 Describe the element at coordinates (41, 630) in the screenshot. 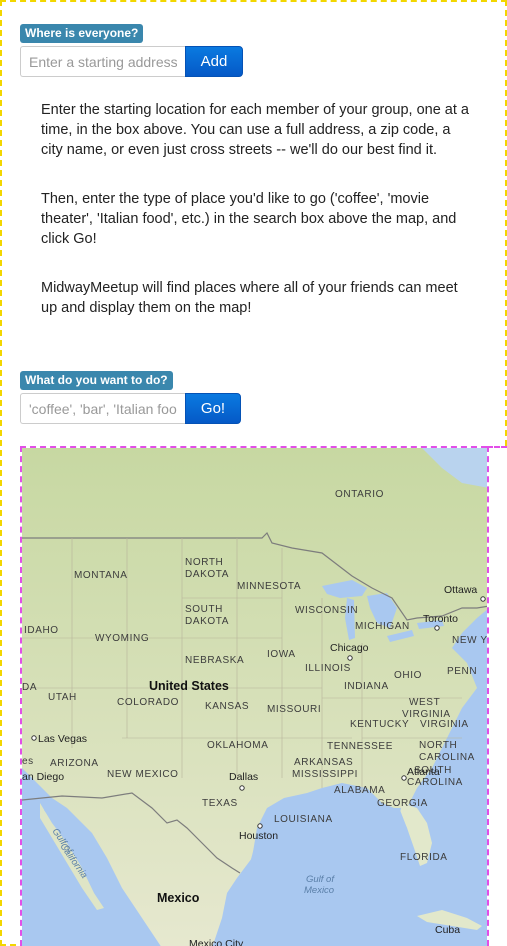

I see `label-idaho: IDAHO` at that location.